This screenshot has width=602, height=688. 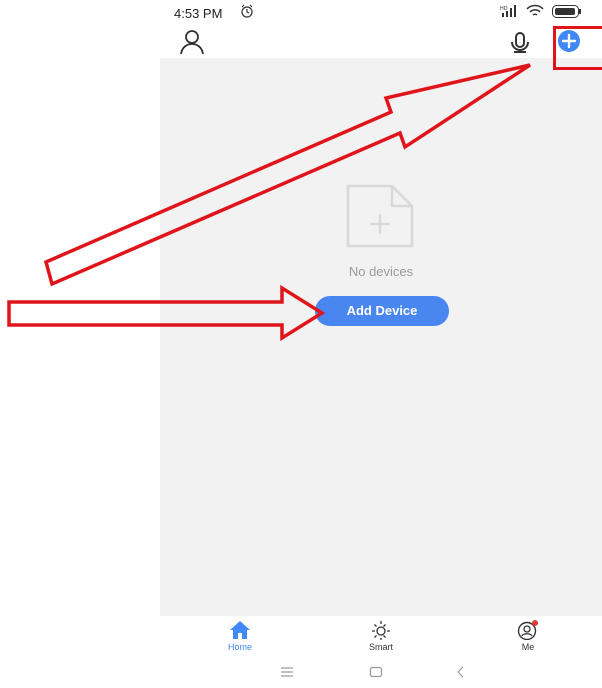 What do you see at coordinates (535, 623) in the screenshot?
I see `notification-badge` at bounding box center [535, 623].